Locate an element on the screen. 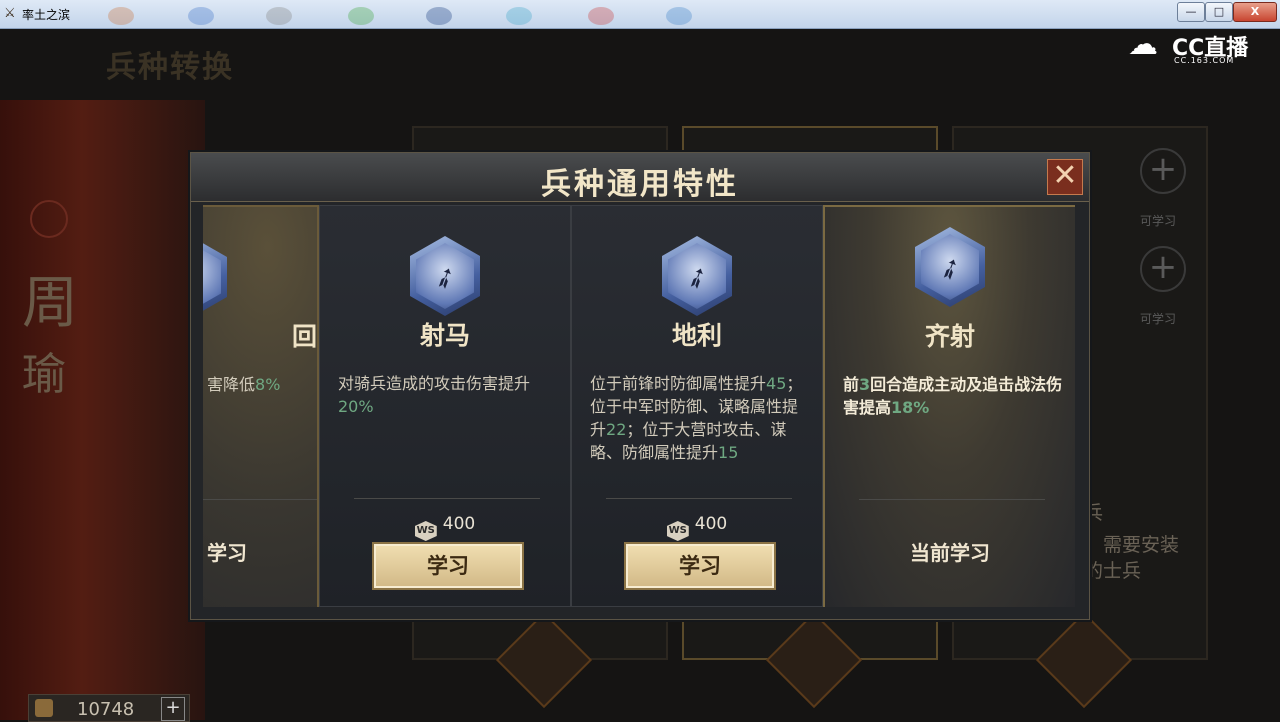 This screenshot has height=722, width=1280. bg-desc-text: 的士兵 is located at coordinates (1113, 571).